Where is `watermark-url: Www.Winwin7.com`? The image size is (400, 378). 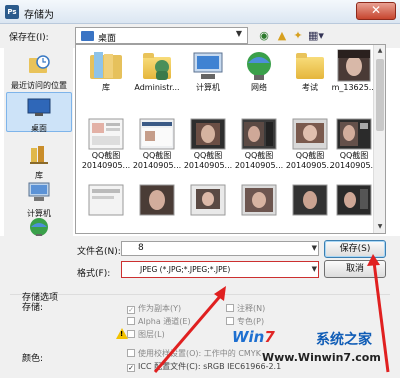 watermark-url: Www.Winwin7.com is located at coordinates (321, 357).